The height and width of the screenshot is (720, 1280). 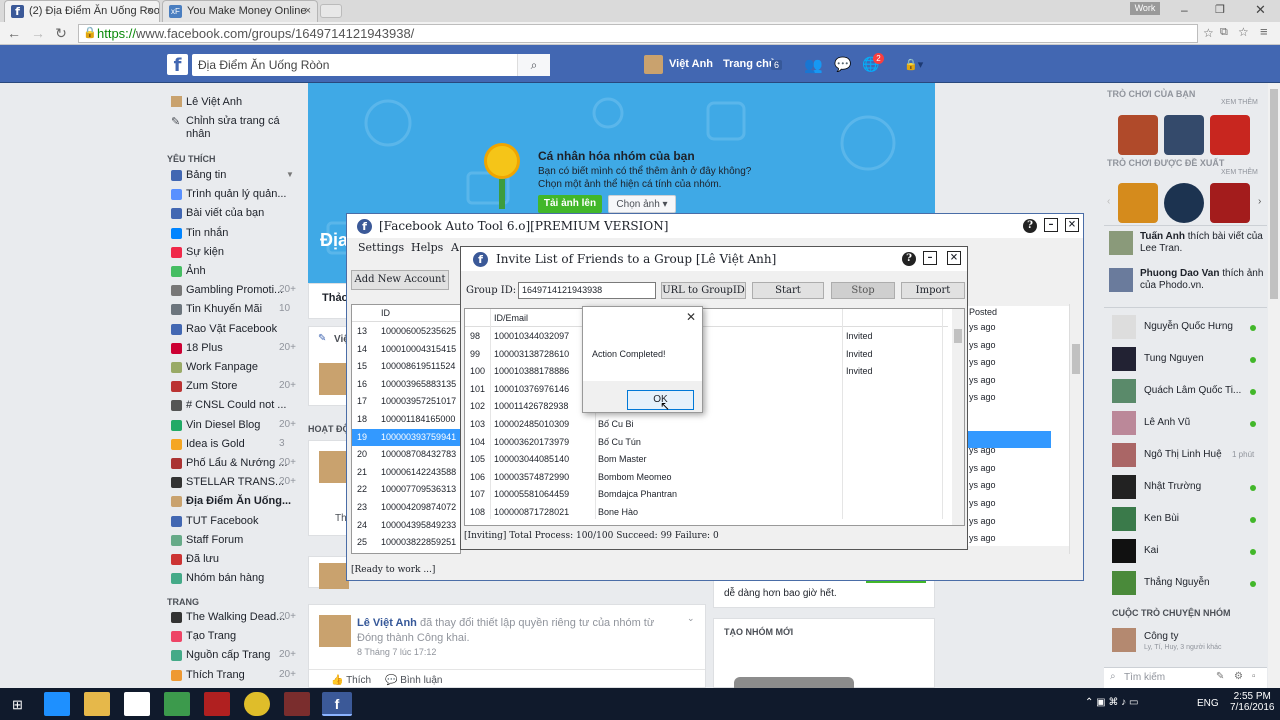 What do you see at coordinates (335, 298) in the screenshot?
I see `tab-discussion: Thảo` at bounding box center [335, 298].